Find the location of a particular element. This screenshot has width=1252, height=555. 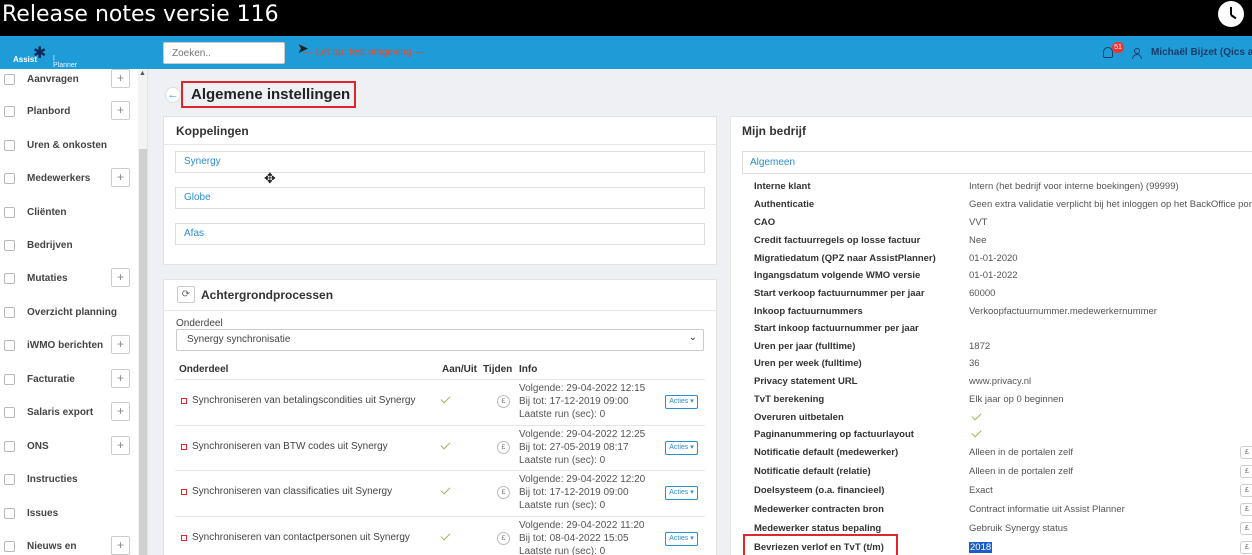

col-info: Info is located at coordinates (528, 369).